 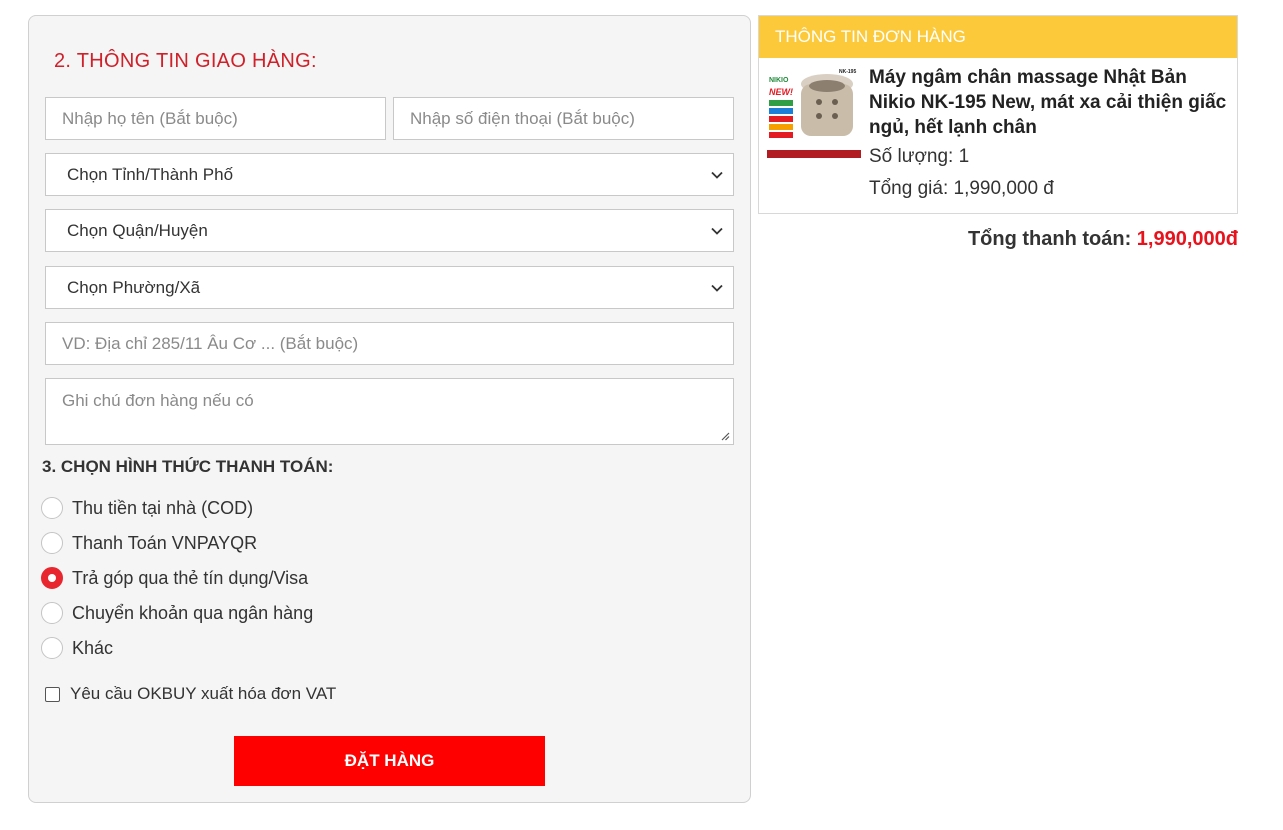 I want to click on product-brand-text: NIKIO, so click(x=779, y=80).